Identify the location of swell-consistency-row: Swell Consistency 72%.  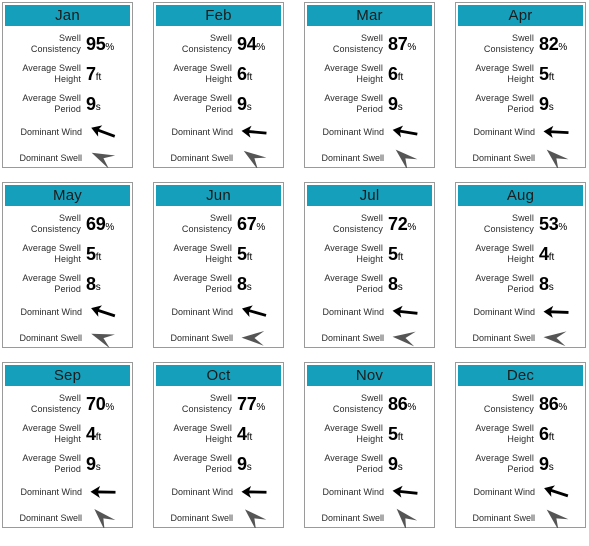
(368, 224).